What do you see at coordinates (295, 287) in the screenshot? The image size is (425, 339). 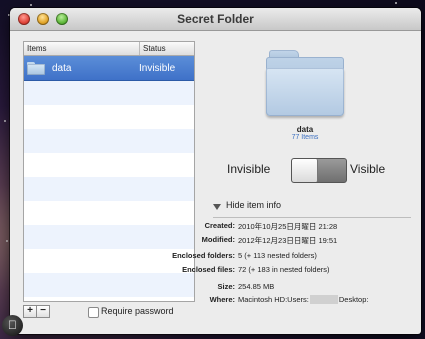 I see `size-row: Size: 254.85 MB` at bounding box center [295, 287].